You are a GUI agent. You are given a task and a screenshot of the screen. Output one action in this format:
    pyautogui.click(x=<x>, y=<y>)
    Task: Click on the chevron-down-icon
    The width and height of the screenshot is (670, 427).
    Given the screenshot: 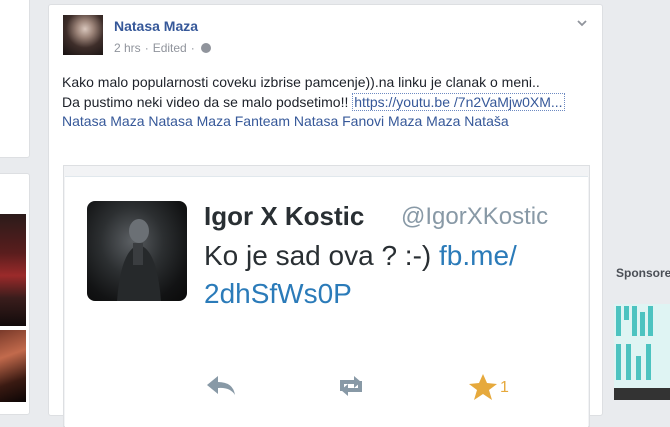 What is the action you would take?
    pyautogui.click(x=582, y=23)
    